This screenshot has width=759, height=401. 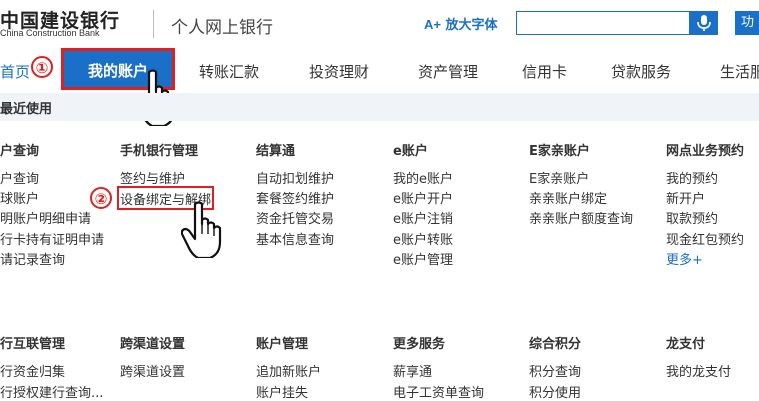 What do you see at coordinates (423, 177) in the screenshot?
I see `link-my-e-account: 我的e账户` at bounding box center [423, 177].